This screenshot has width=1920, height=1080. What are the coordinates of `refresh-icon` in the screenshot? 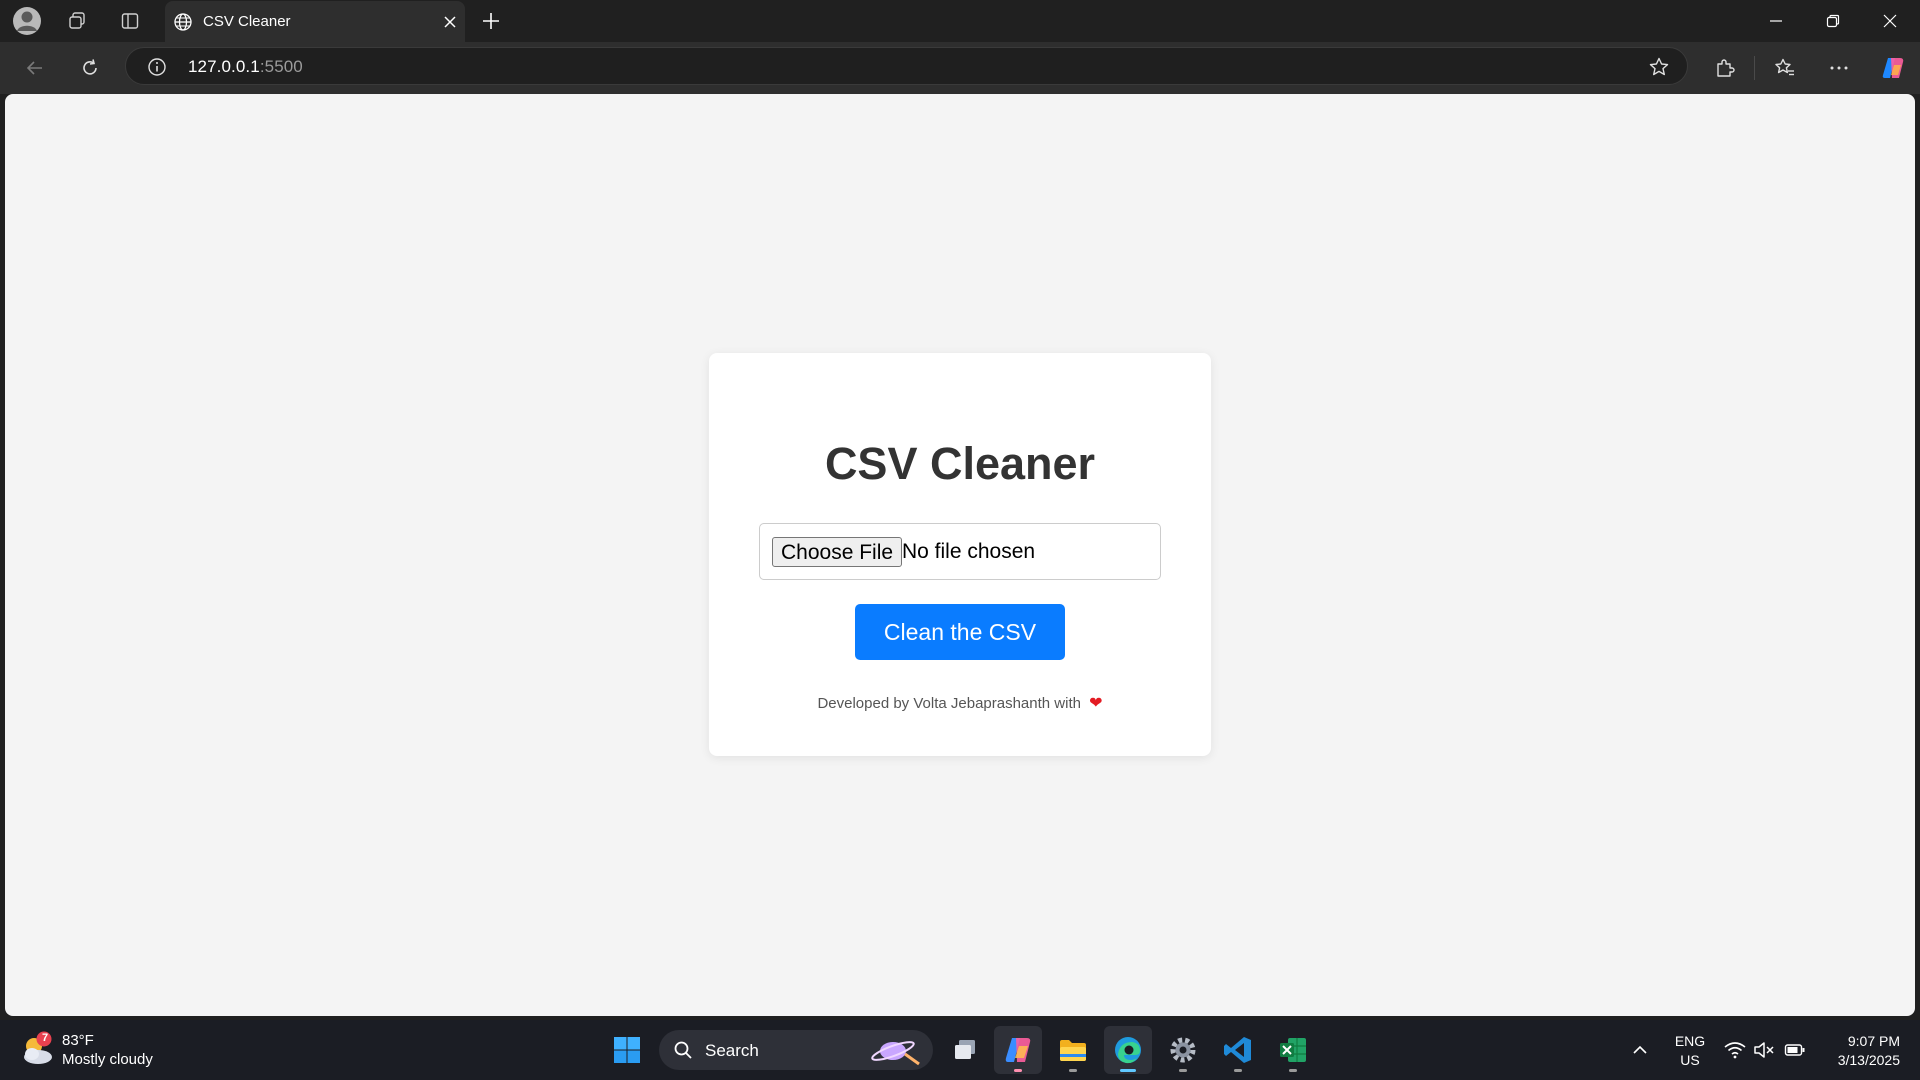 It's located at (90, 67).